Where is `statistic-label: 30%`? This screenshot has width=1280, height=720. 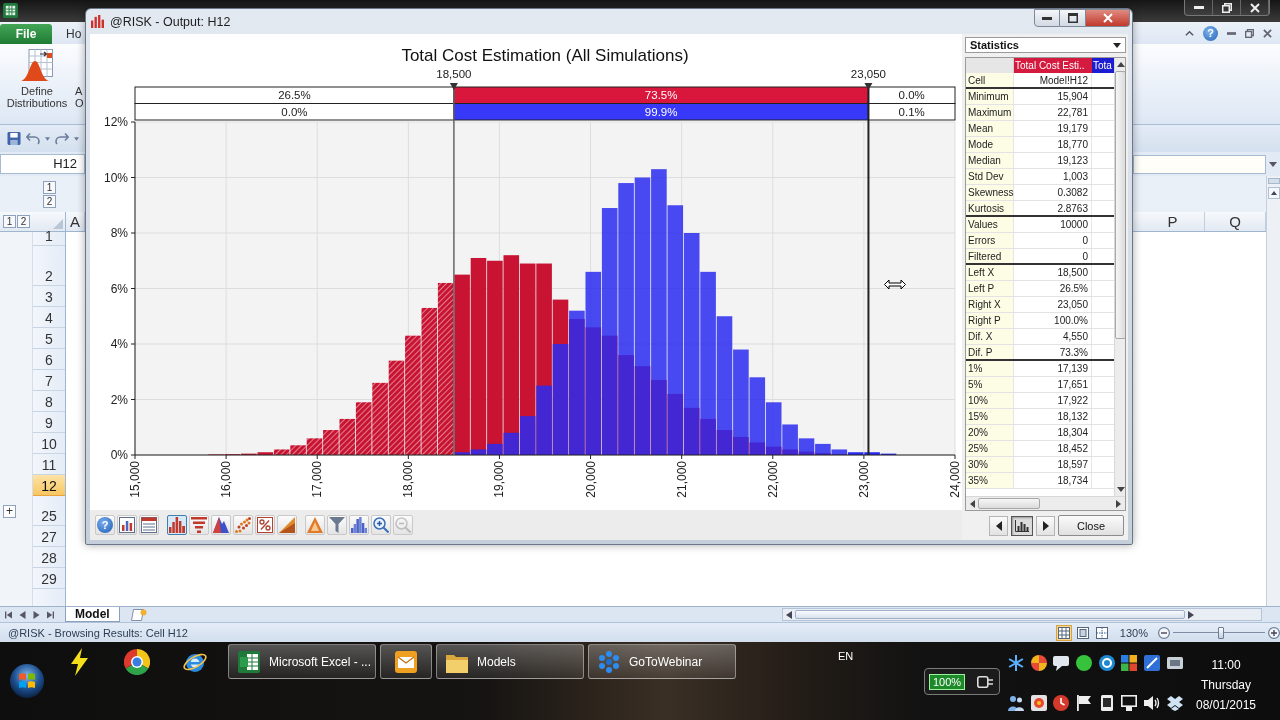
statistic-label: 30% is located at coordinates (990, 464).